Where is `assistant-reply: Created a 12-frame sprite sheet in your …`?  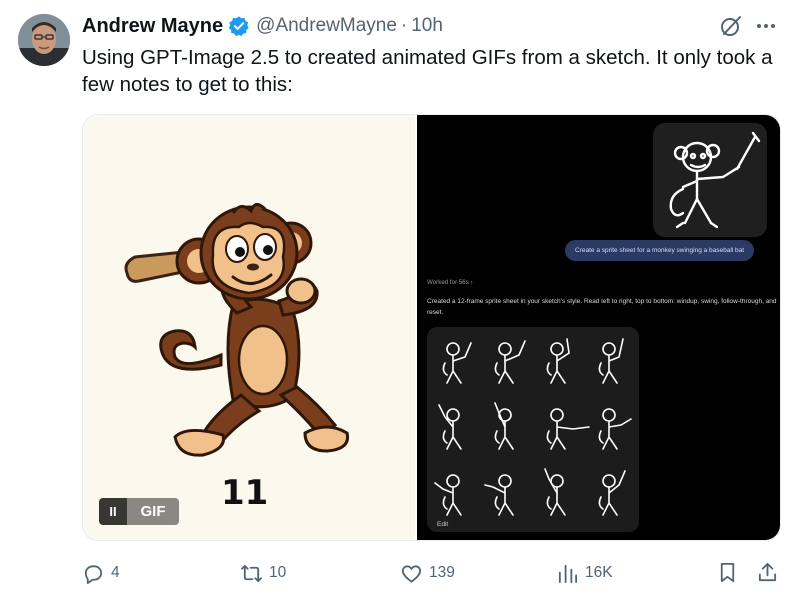 assistant-reply: Created a 12-frame sprite sheet in your … is located at coordinates (602, 307).